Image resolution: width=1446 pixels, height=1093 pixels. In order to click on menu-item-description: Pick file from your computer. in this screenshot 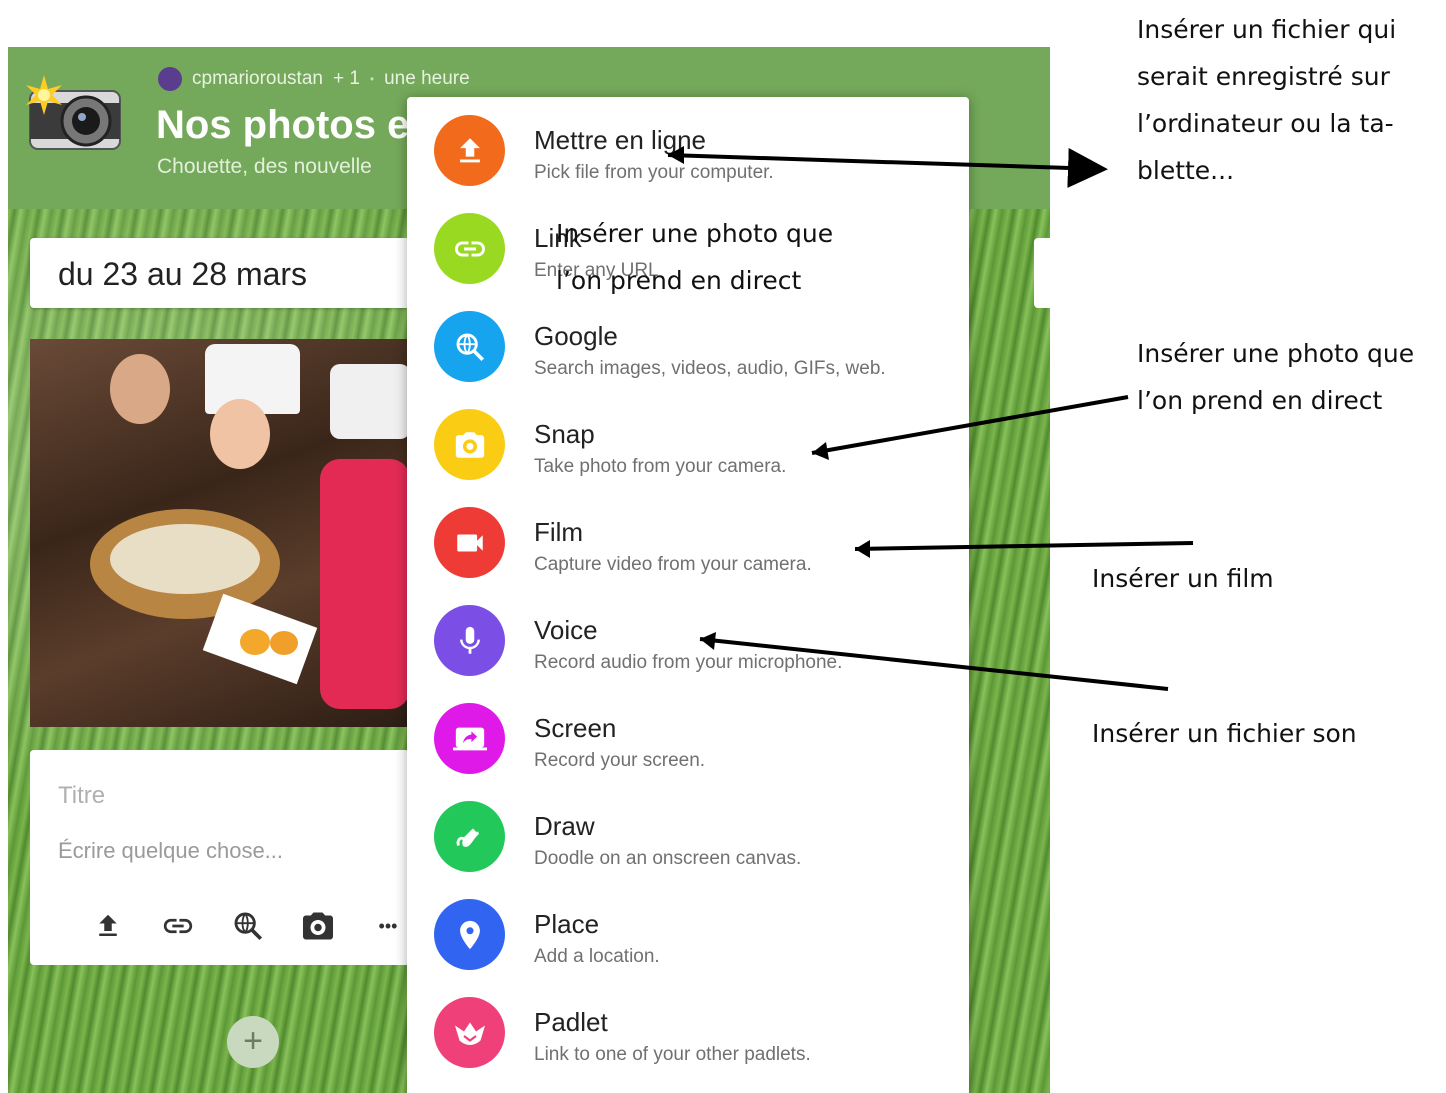, I will do `click(654, 172)`.